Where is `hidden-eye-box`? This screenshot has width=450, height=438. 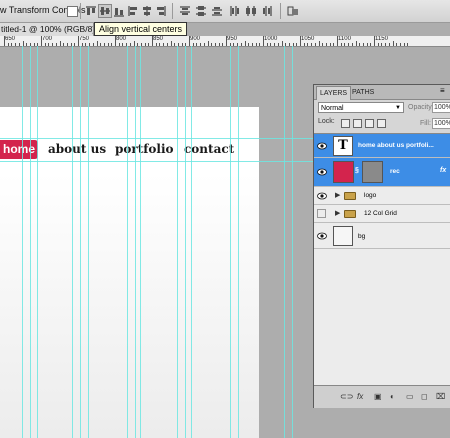
hidden-eye-box is located at coordinates (321, 213).